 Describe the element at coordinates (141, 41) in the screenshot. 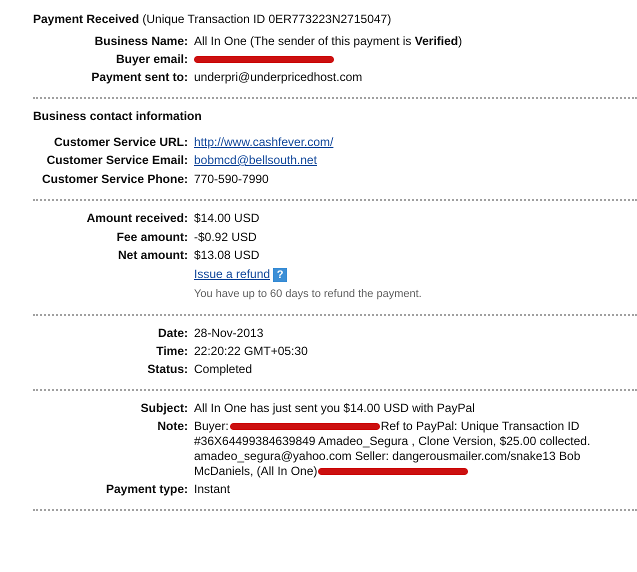

I see `field-label: Business Name:` at that location.